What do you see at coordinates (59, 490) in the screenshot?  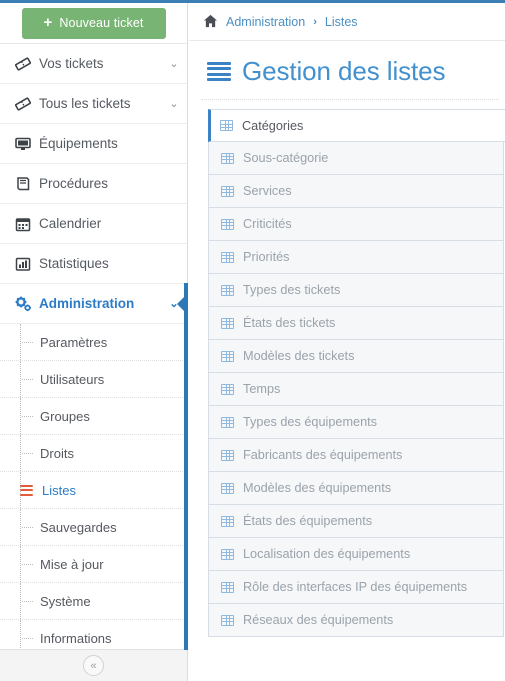 I see `submenu-item-label: Listes` at bounding box center [59, 490].